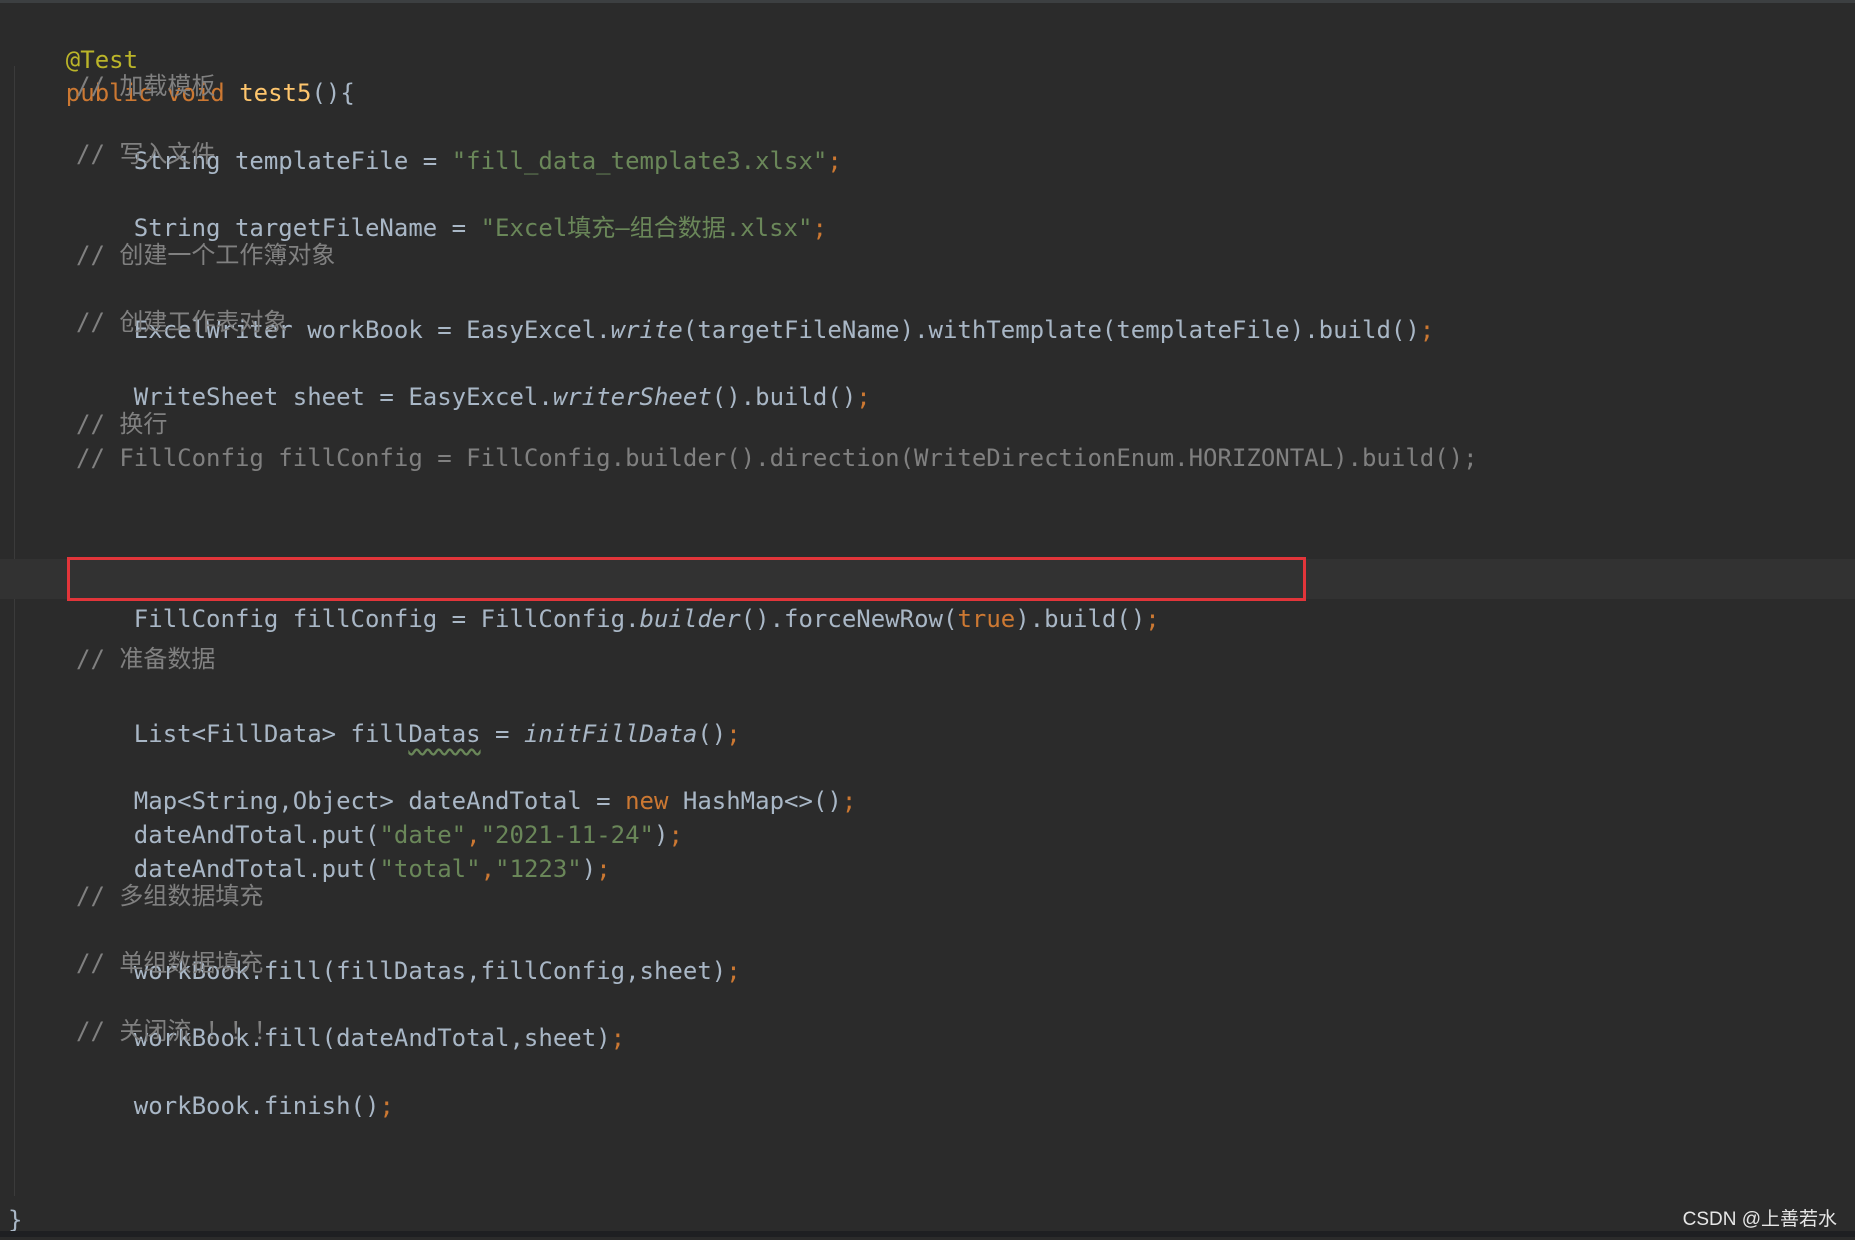 The width and height of the screenshot is (1855, 1240). Describe the element at coordinates (849, 619) in the screenshot. I see `fillconfig-decl-middle: ().forceNewRow(` at that location.